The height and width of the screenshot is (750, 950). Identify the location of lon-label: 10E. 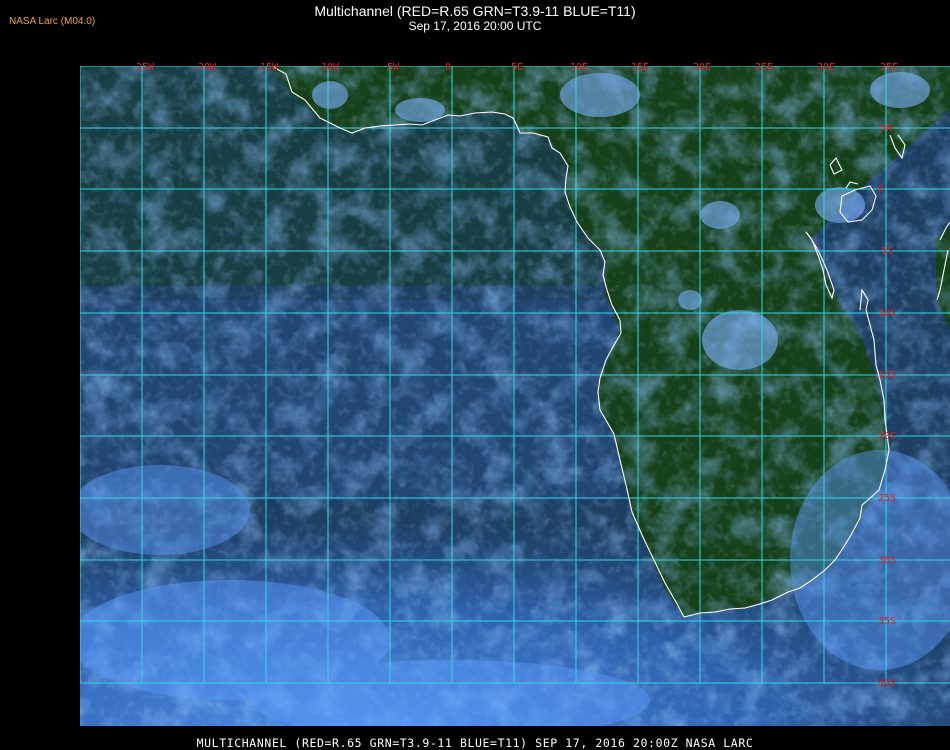
(579, 67).